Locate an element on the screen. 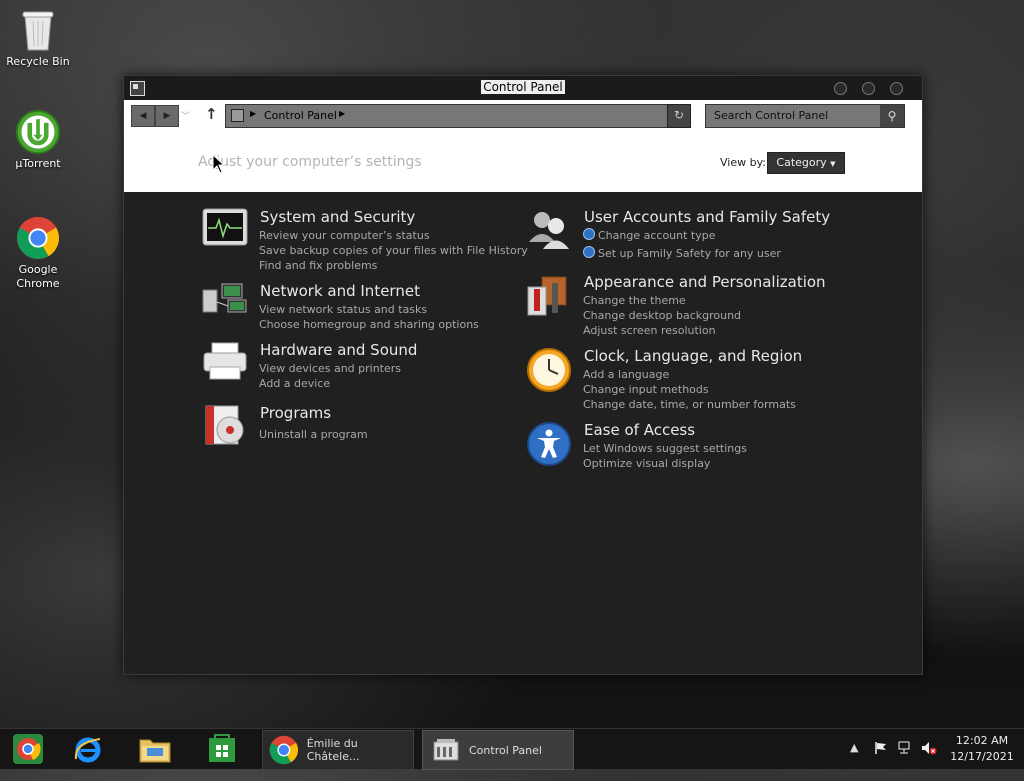  category-link: Let Windows suggest settings is located at coordinates (665, 448).